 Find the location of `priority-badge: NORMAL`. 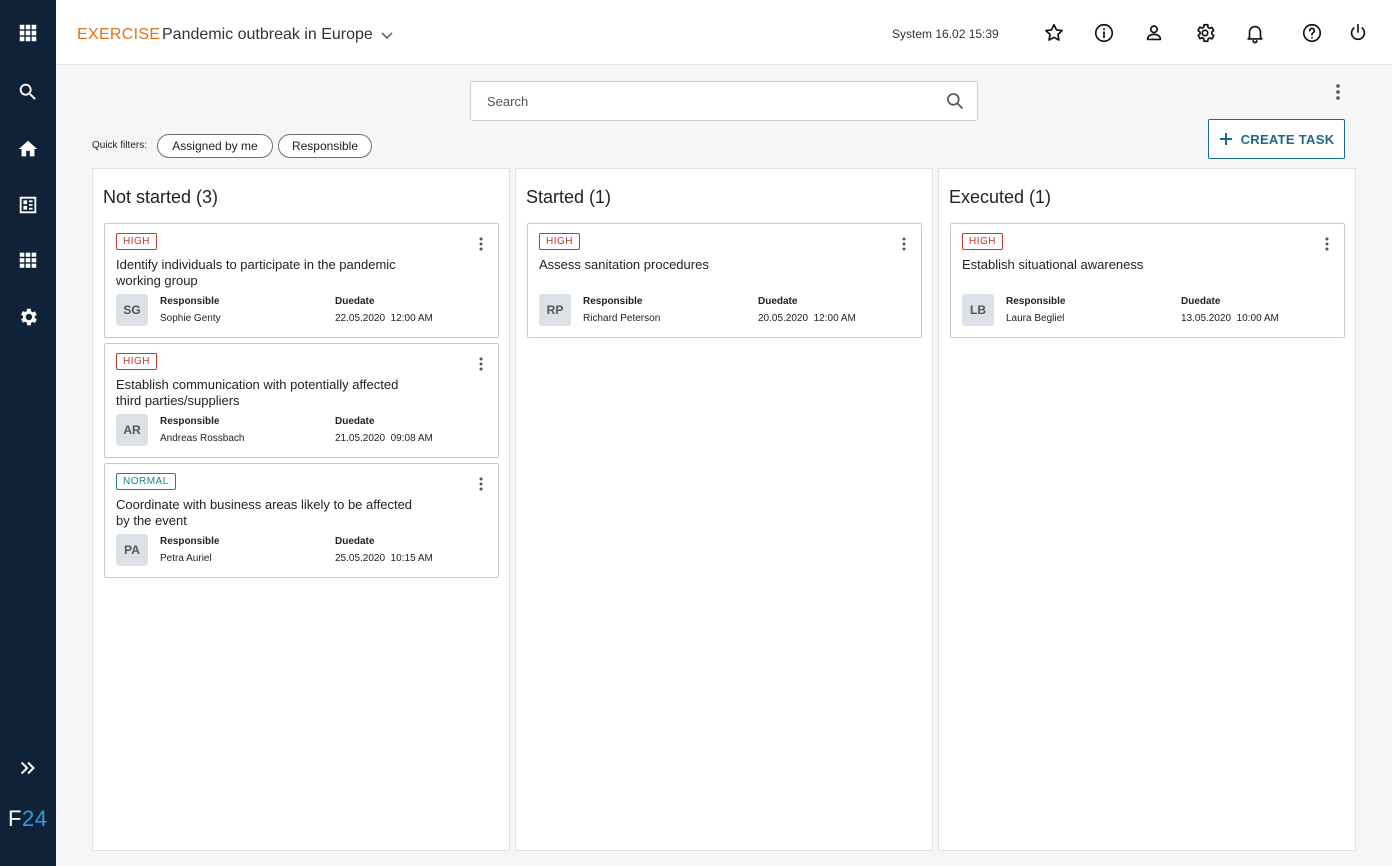

priority-badge: NORMAL is located at coordinates (146, 481).